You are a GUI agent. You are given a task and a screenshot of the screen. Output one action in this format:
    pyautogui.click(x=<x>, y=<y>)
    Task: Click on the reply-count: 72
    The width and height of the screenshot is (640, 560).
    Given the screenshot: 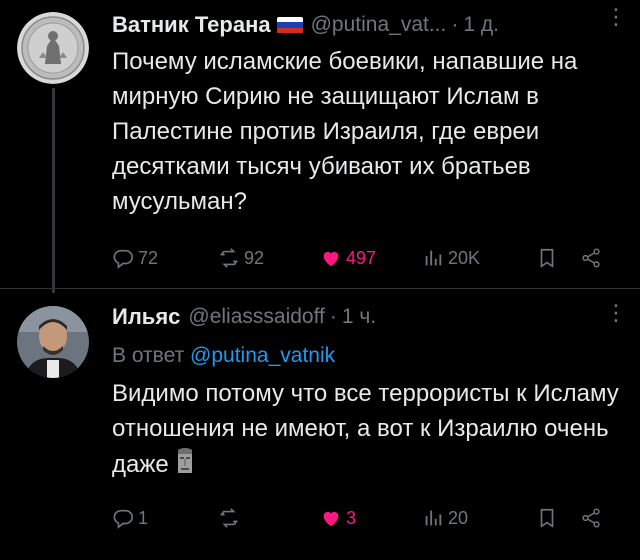 What is the action you would take?
    pyautogui.click(x=148, y=257)
    